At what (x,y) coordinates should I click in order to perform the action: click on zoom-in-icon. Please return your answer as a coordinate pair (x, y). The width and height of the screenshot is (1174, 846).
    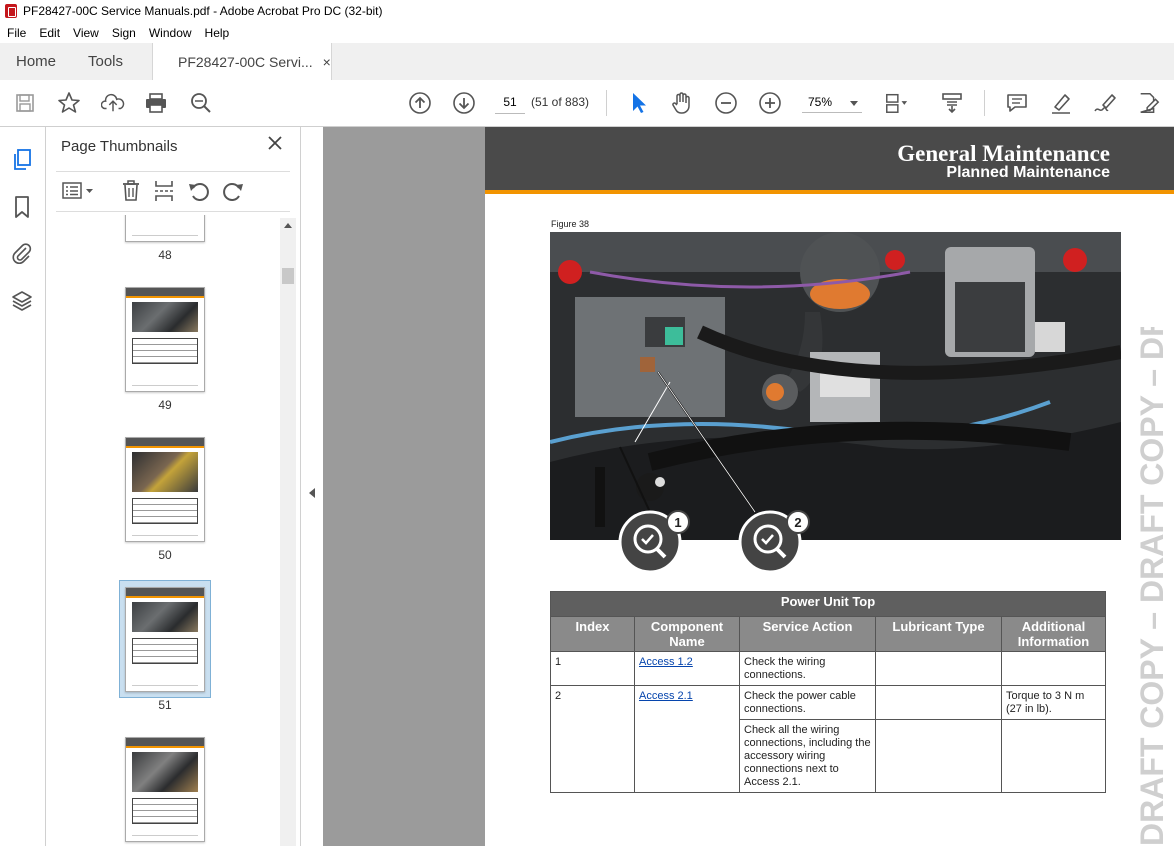
    Looking at the image, I should click on (770, 103).